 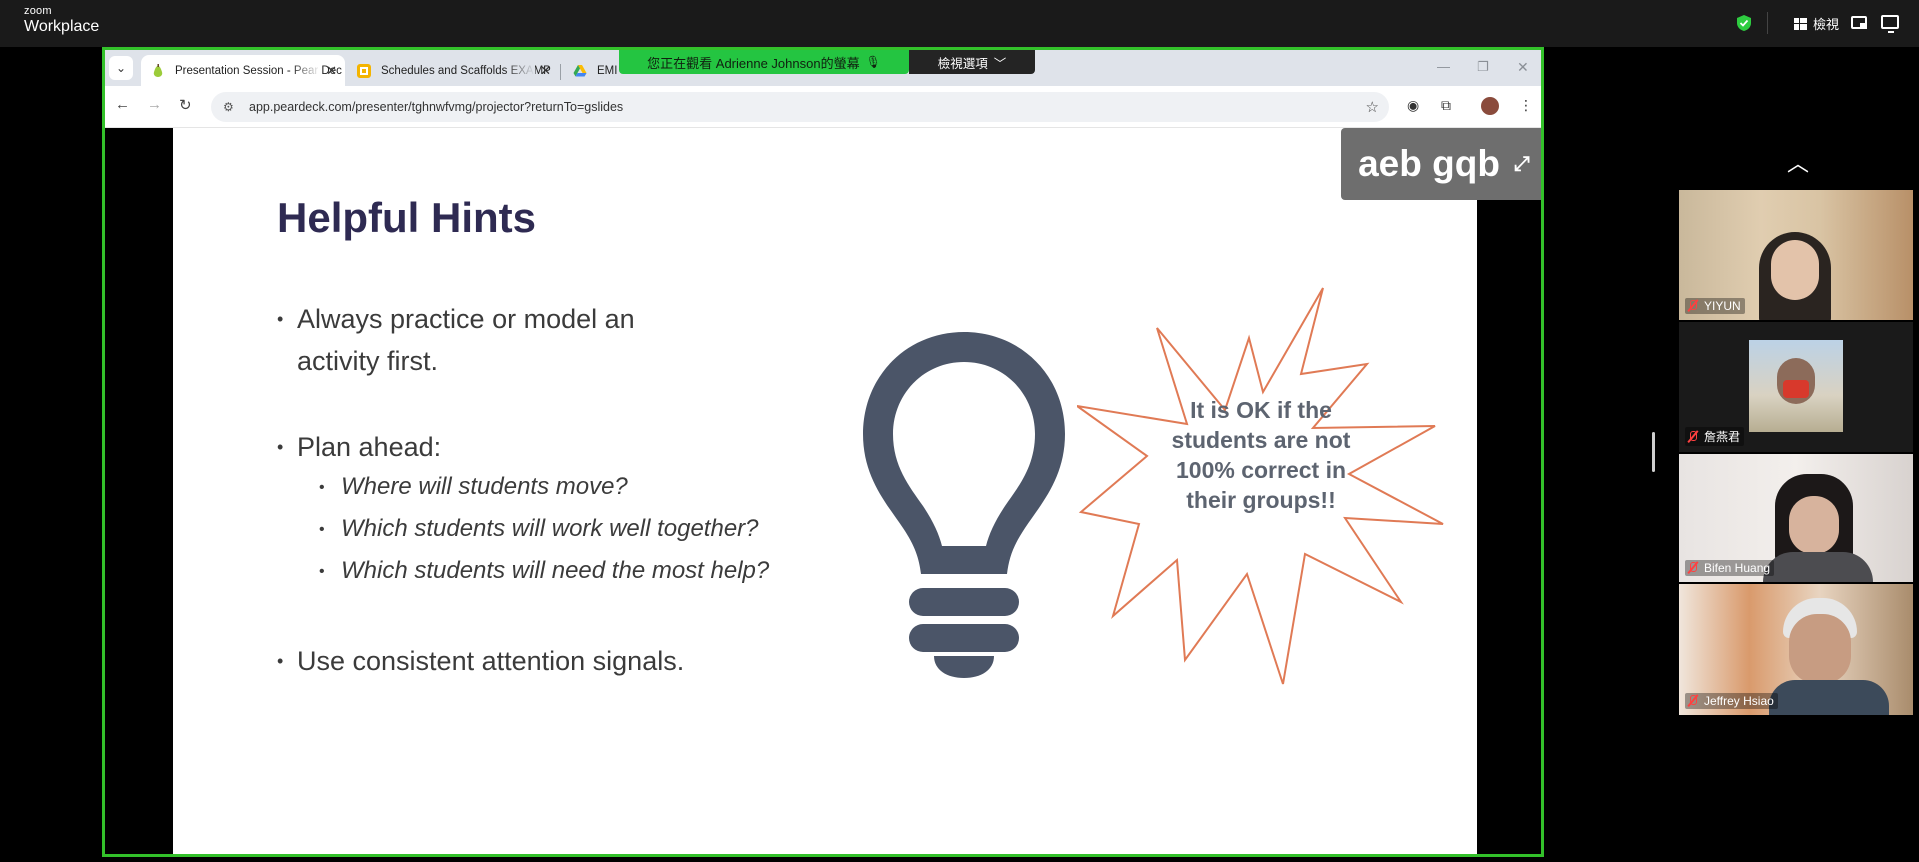 What do you see at coordinates (1722, 306) in the screenshot?
I see `participant-name: YIYUN` at bounding box center [1722, 306].